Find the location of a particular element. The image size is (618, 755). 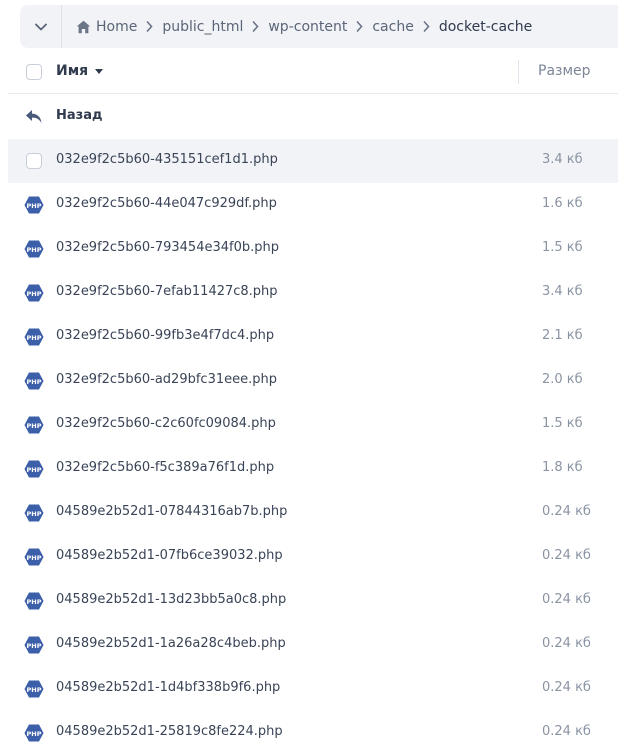

back-label: Назад is located at coordinates (79, 115).